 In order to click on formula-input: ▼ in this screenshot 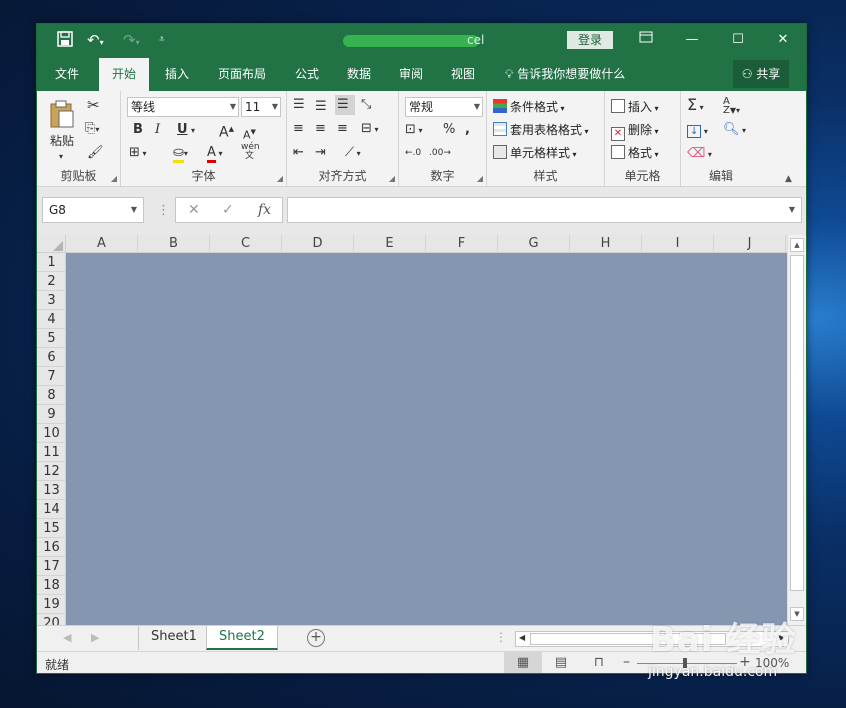, I will do `click(544, 210)`.